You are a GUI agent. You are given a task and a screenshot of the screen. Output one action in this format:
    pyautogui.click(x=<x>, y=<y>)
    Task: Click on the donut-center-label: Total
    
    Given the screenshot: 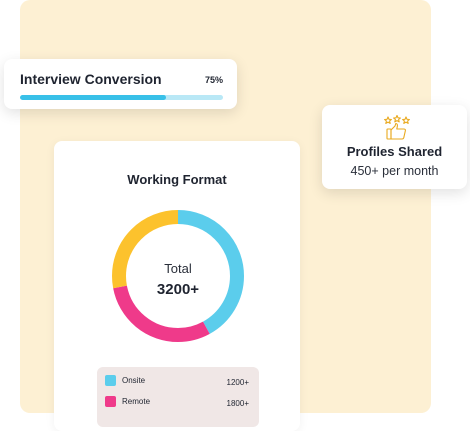 What is the action you would take?
    pyautogui.click(x=178, y=268)
    